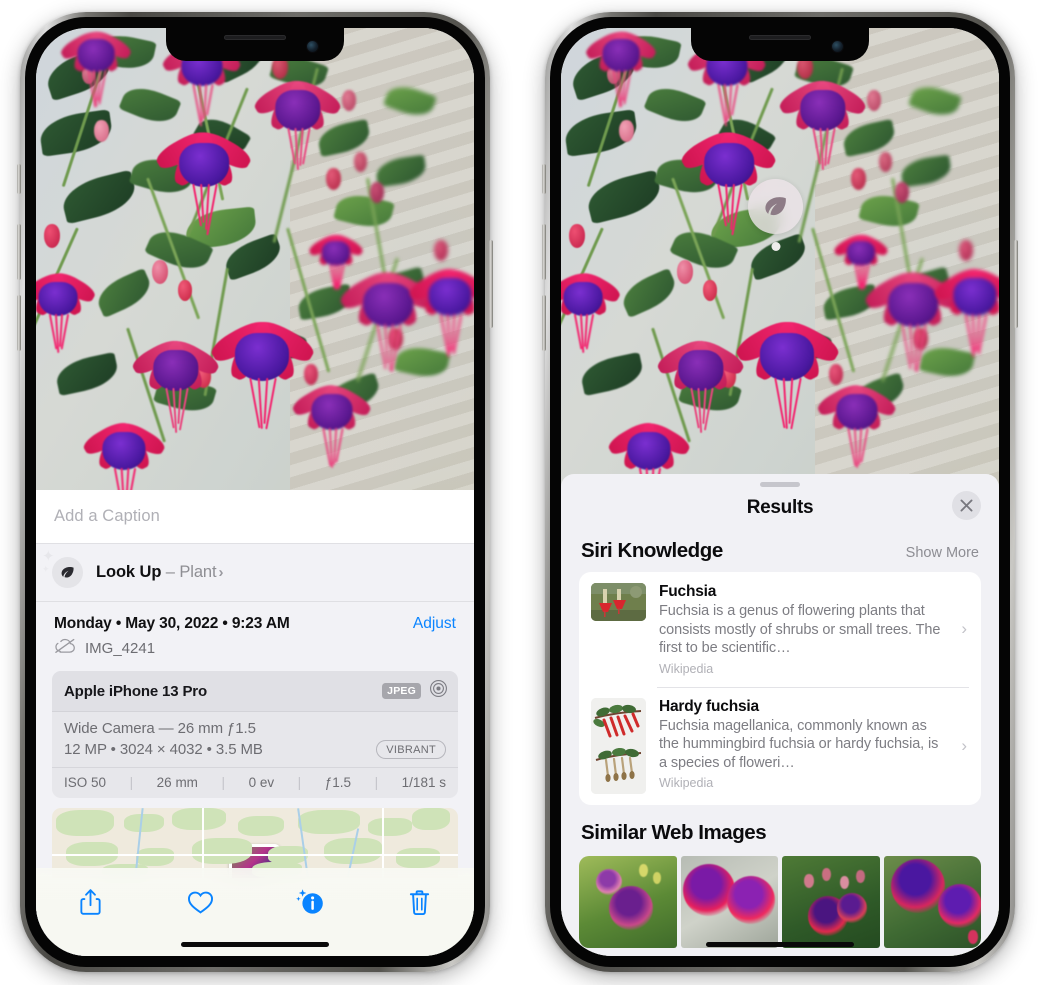  Describe the element at coordinates (91, 902) in the screenshot. I see `share-button` at that location.